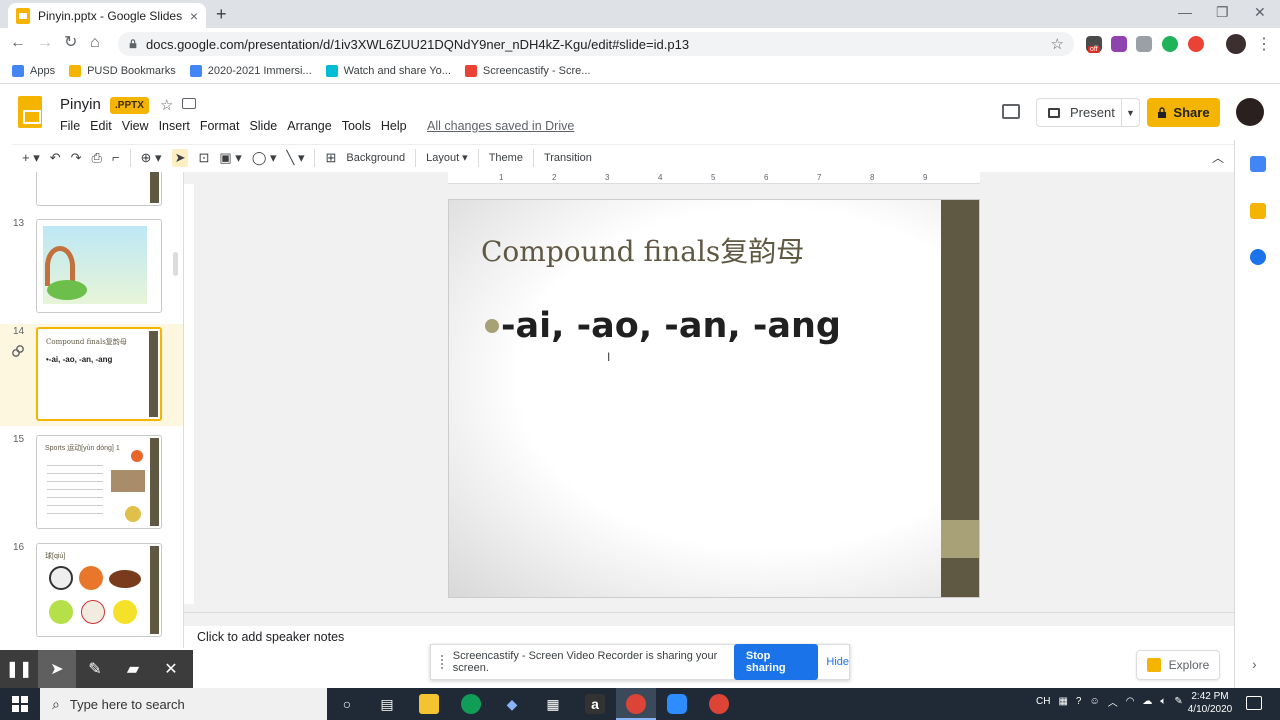 The height and width of the screenshot is (720, 1280). I want to click on menu-edit: Edit, so click(101, 126).